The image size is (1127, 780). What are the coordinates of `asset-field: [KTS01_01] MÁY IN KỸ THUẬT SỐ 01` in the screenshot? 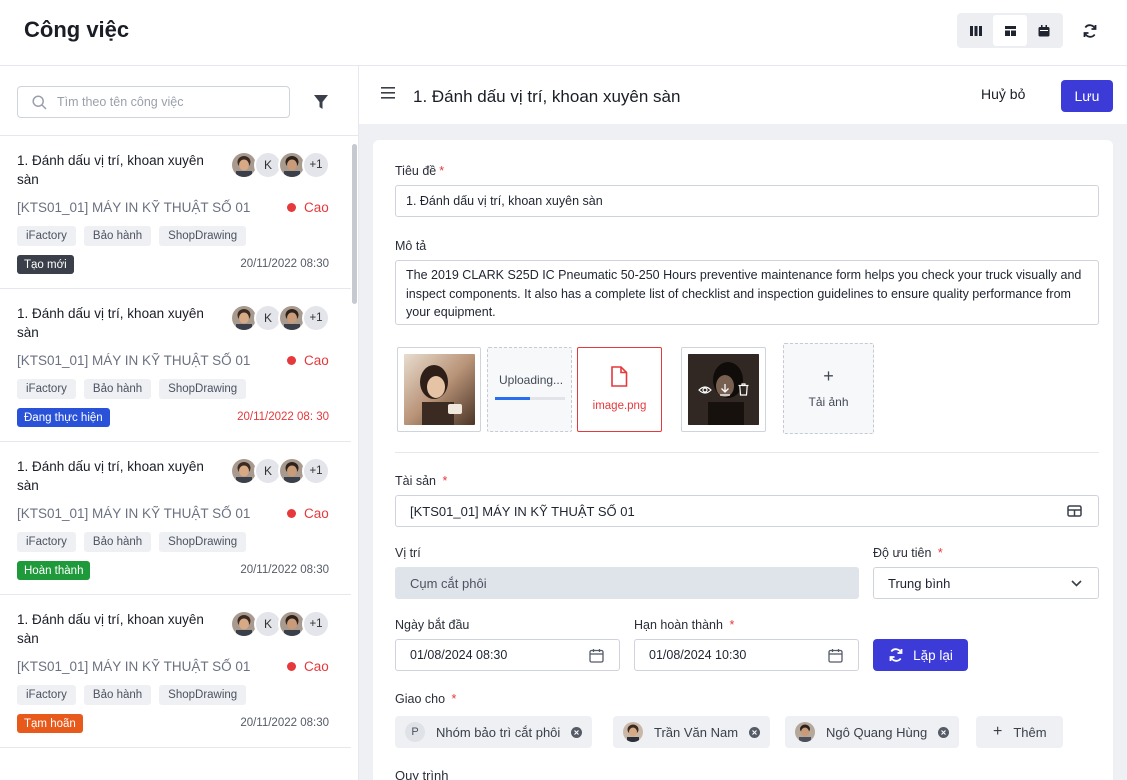 It's located at (747, 511).